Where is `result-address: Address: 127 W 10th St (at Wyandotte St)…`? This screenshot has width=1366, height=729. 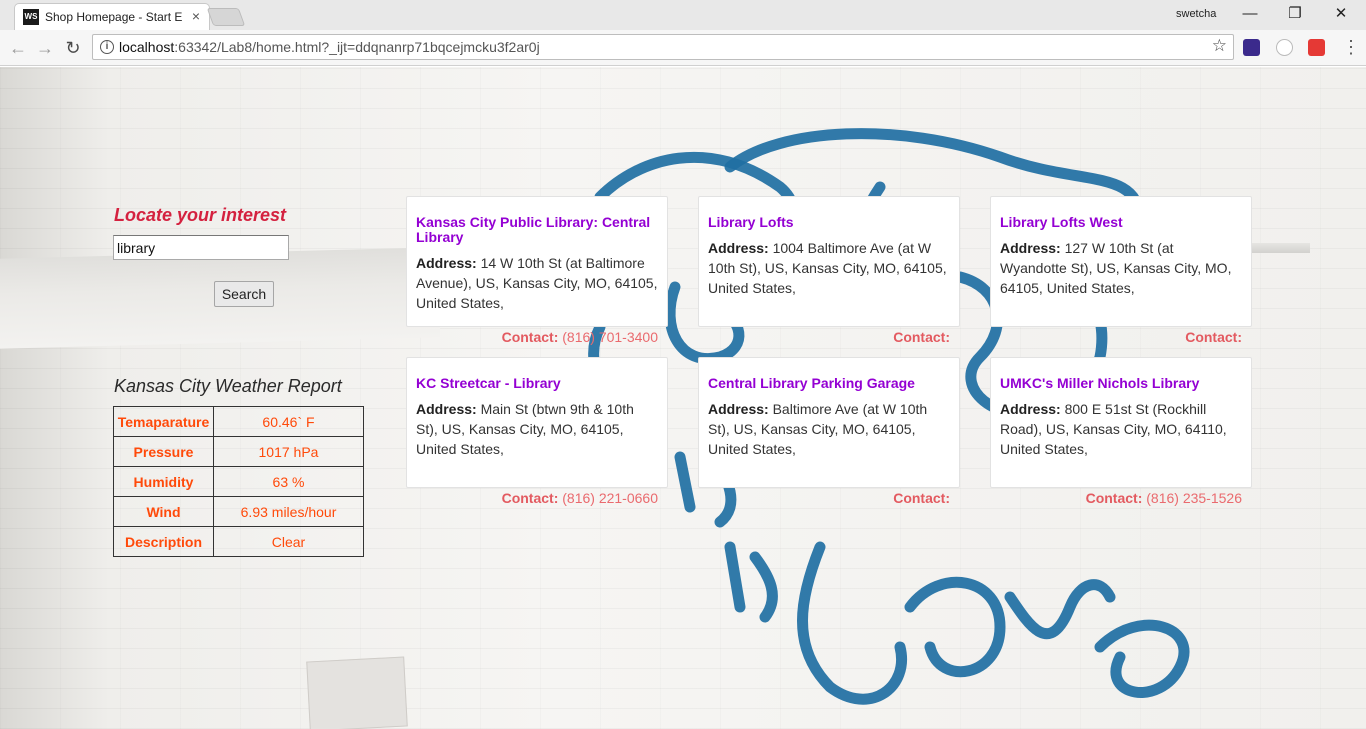
result-address: Address: 127 W 10th St (at Wyandotte St)… is located at coordinates (1121, 268).